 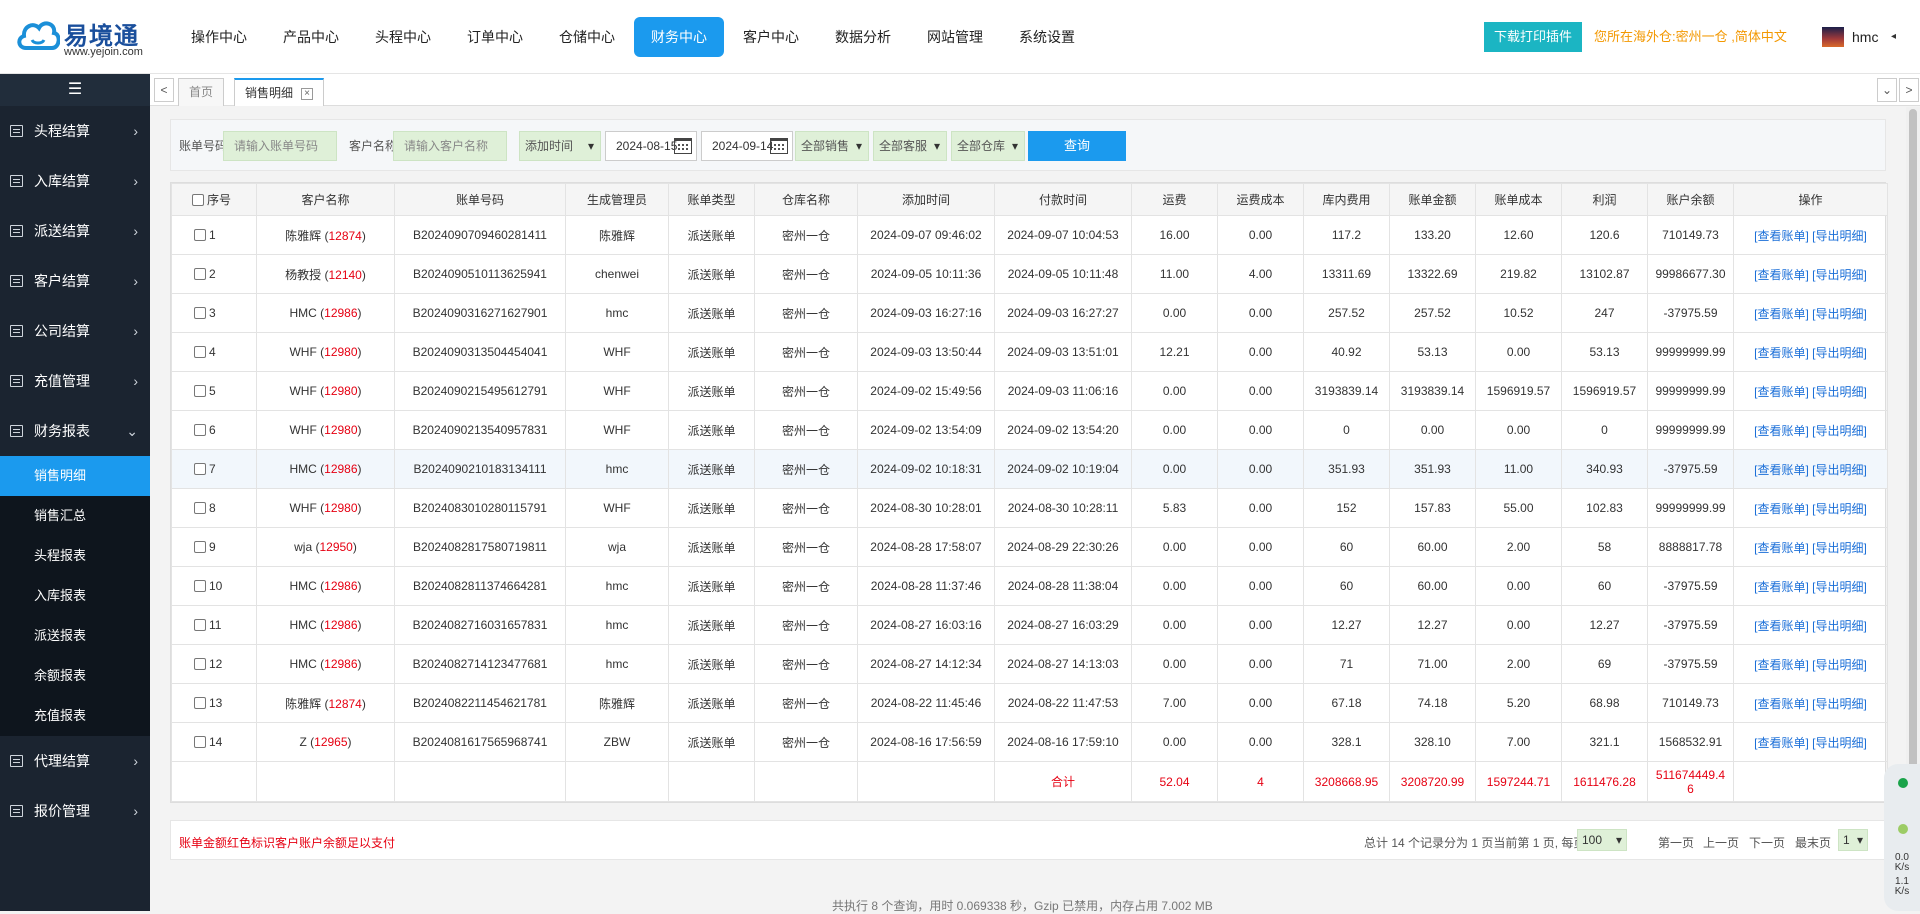 I want to click on nav-item: 头程中心, so click(x=403, y=37).